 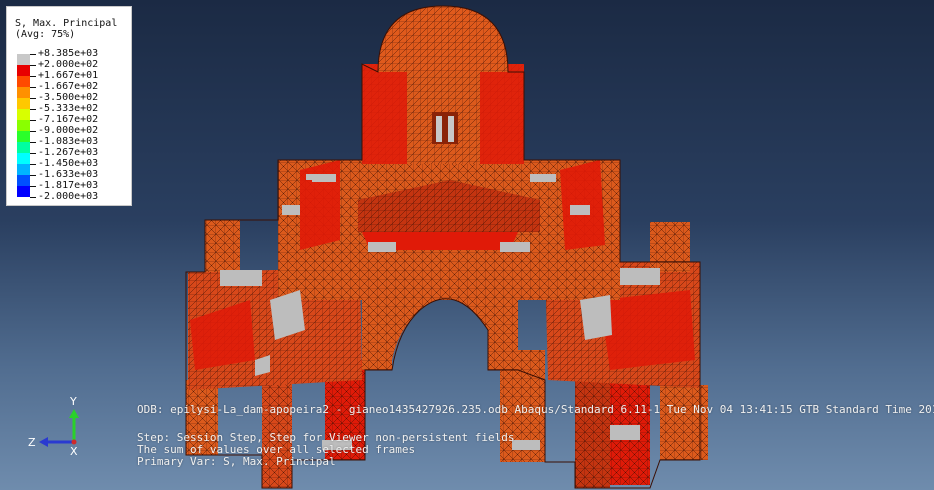 I want to click on legend-value: -9.000e+02, so click(x=68, y=130).